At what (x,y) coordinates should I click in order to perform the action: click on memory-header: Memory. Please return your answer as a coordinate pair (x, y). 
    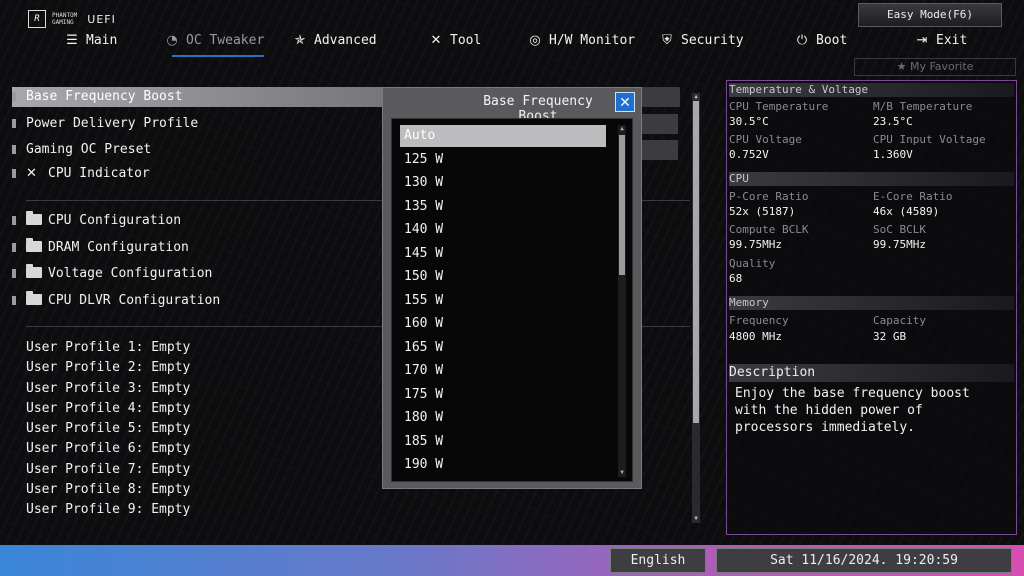
    Looking at the image, I should click on (871, 303).